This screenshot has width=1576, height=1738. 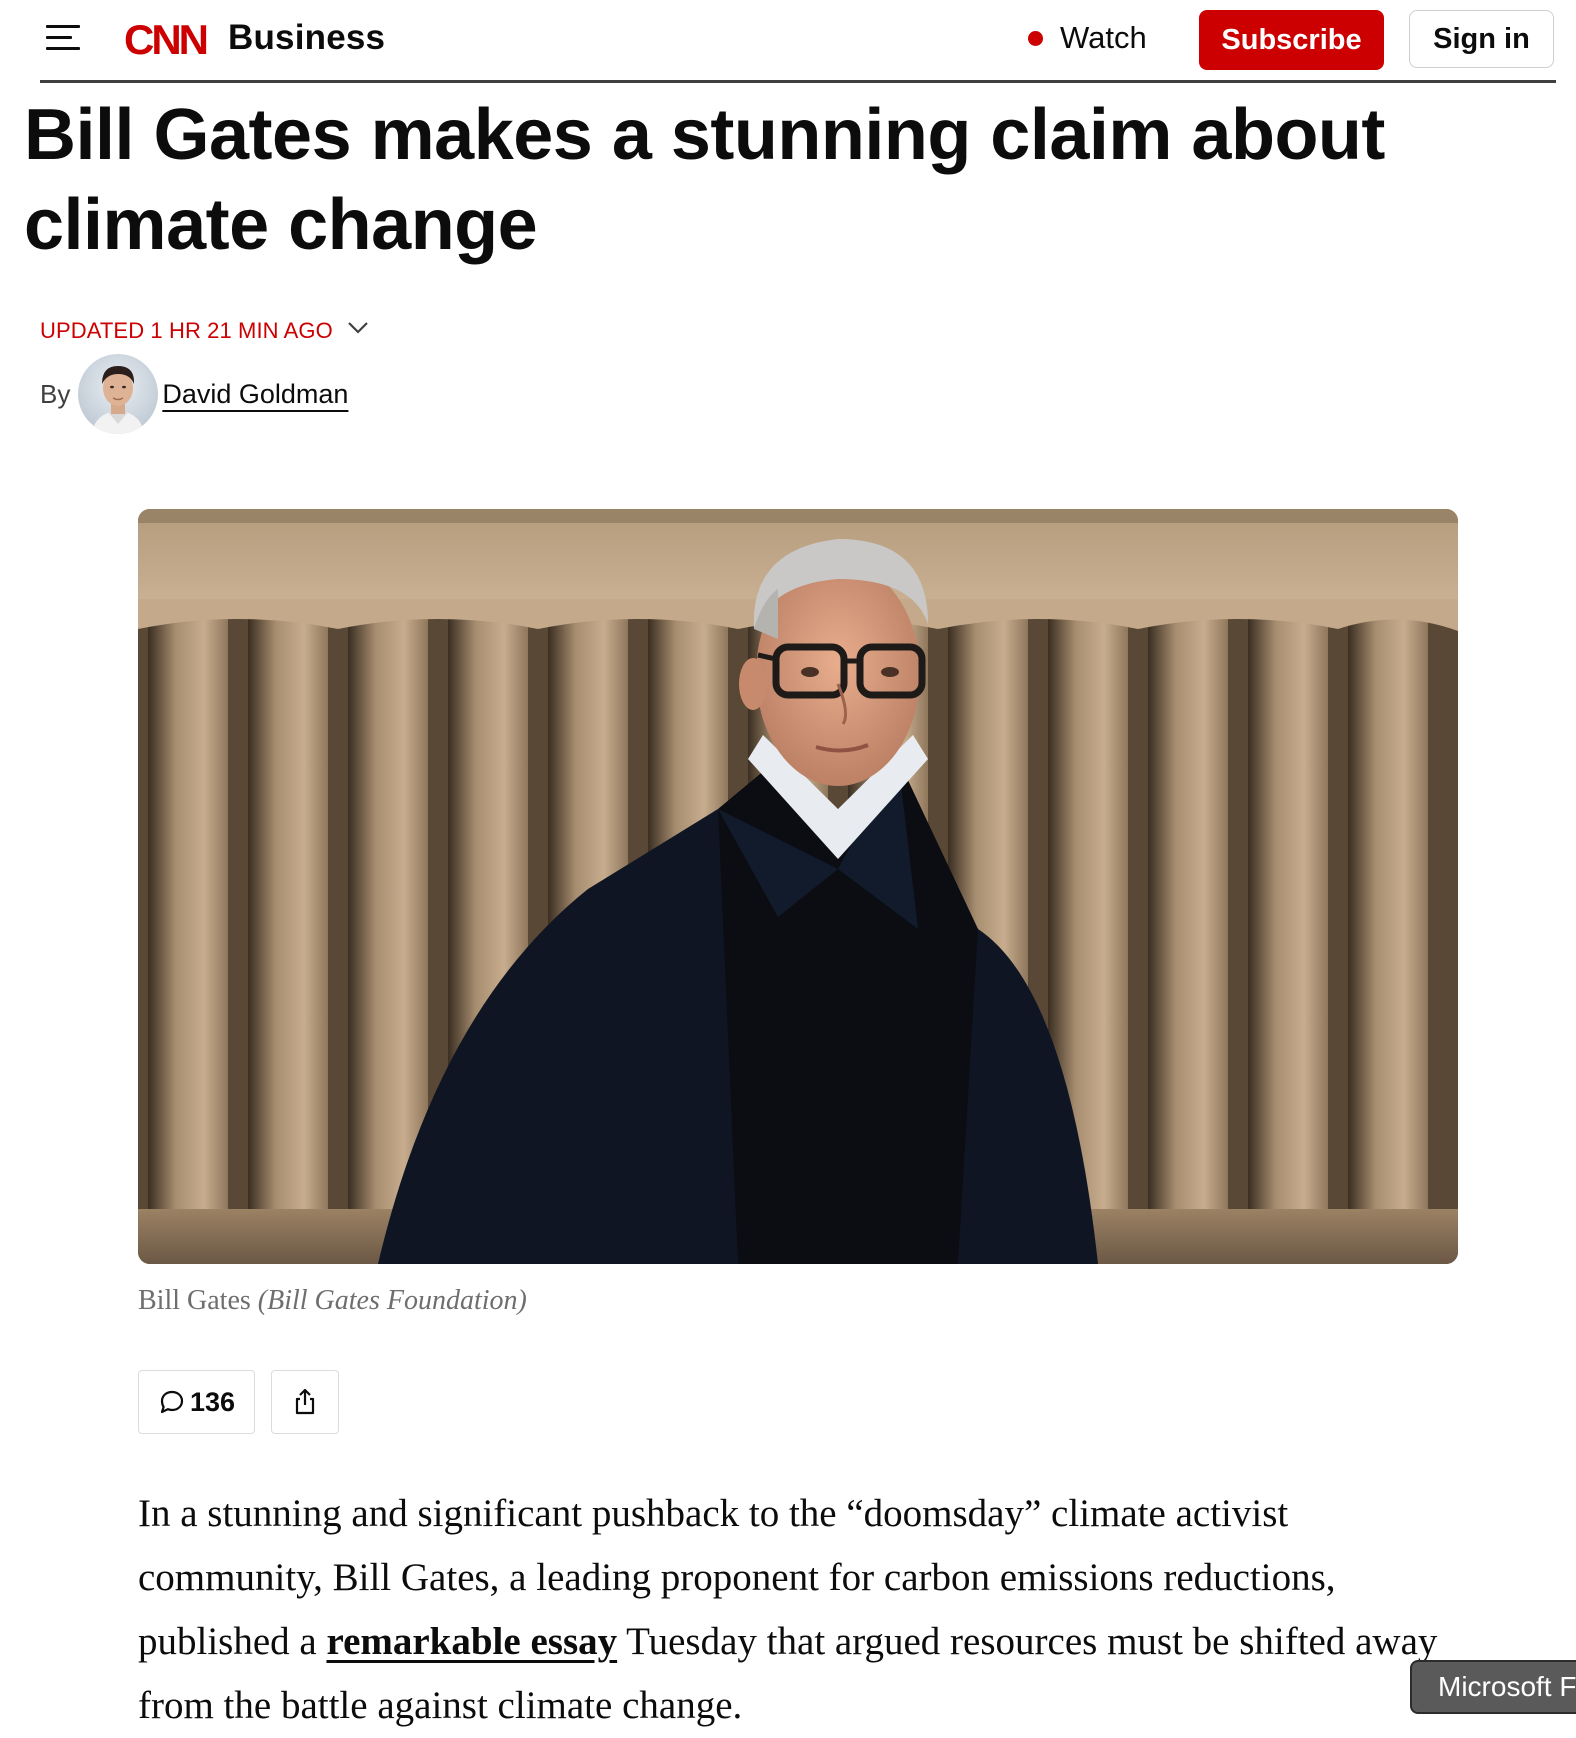 What do you see at coordinates (1291, 40) in the screenshot?
I see `subscribe-button: Subscribe` at bounding box center [1291, 40].